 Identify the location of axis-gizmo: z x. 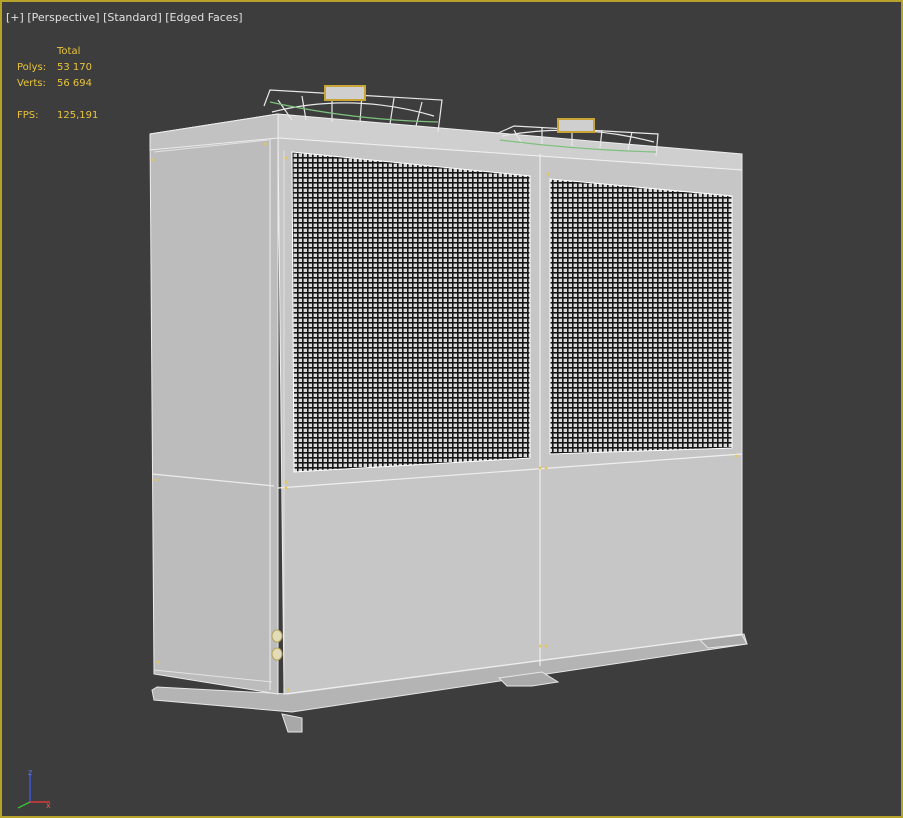
(34, 789).